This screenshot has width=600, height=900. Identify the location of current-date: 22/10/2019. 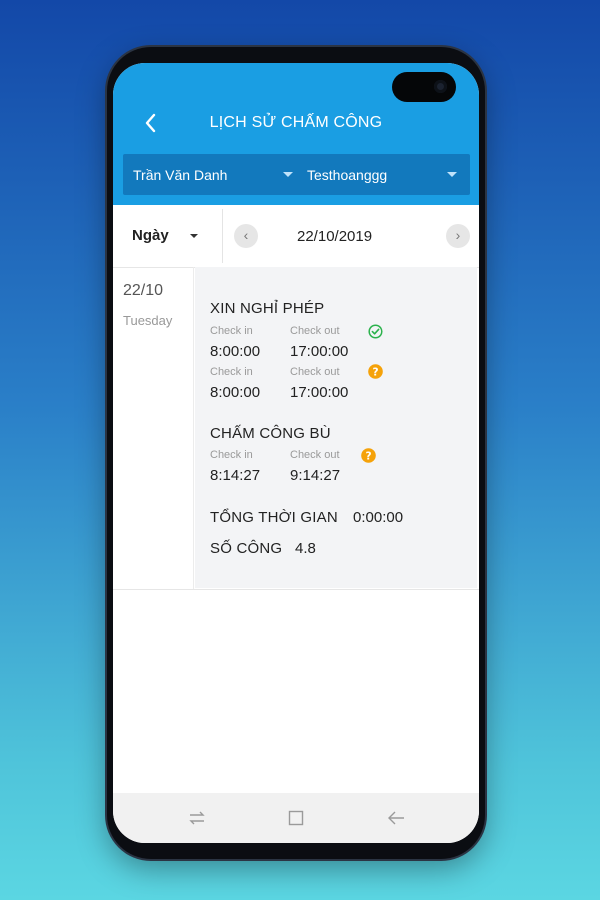
(335, 236).